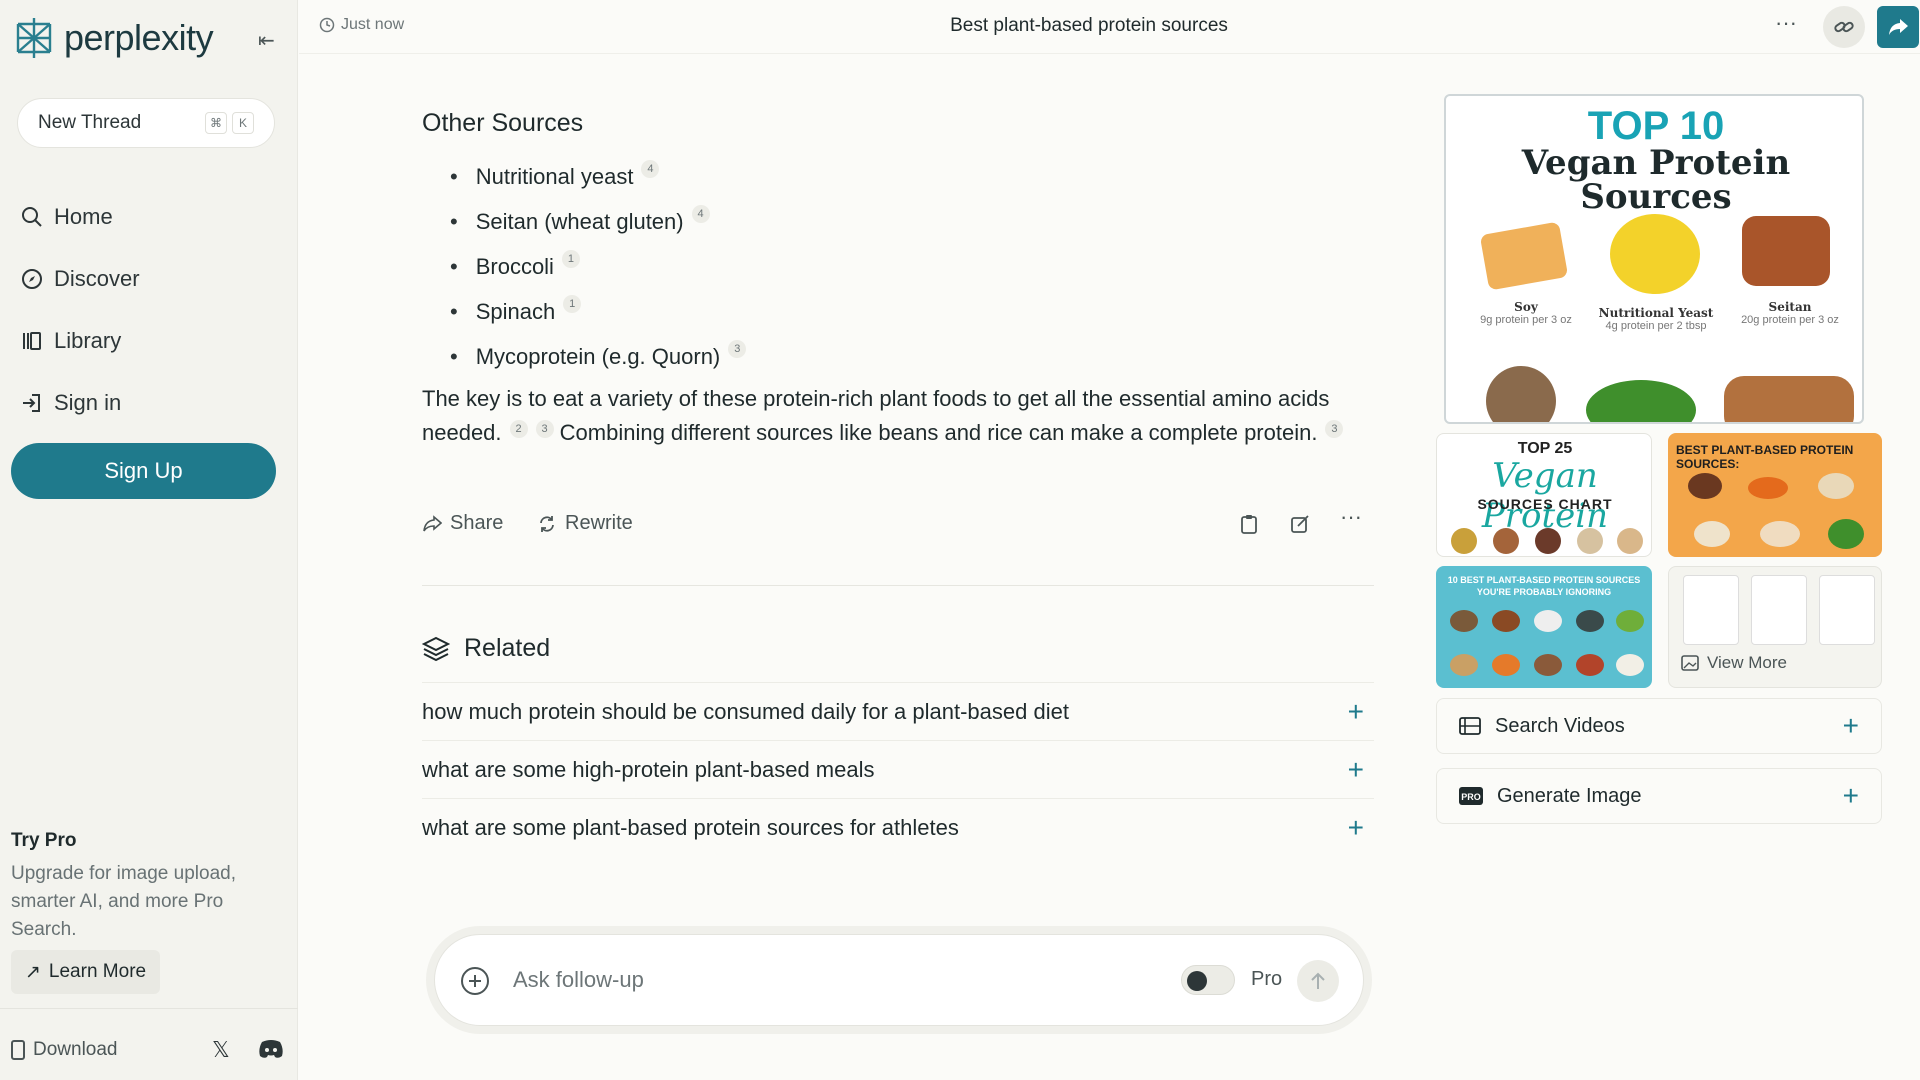  I want to click on copy-link-button, so click(1844, 27).